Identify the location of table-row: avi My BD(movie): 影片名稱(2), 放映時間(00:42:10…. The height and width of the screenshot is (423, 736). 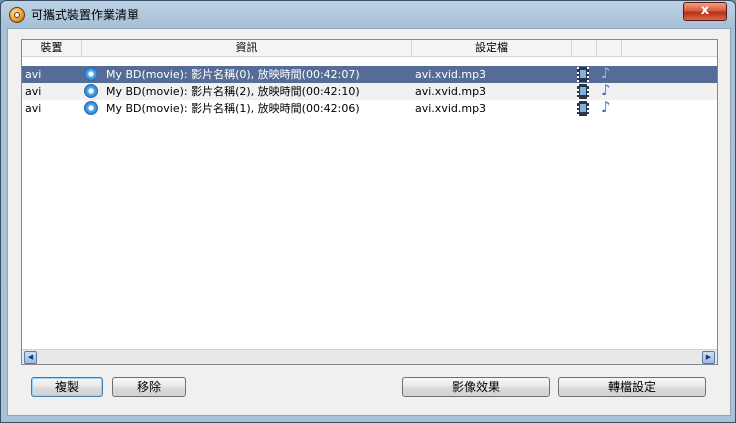
(369, 91).